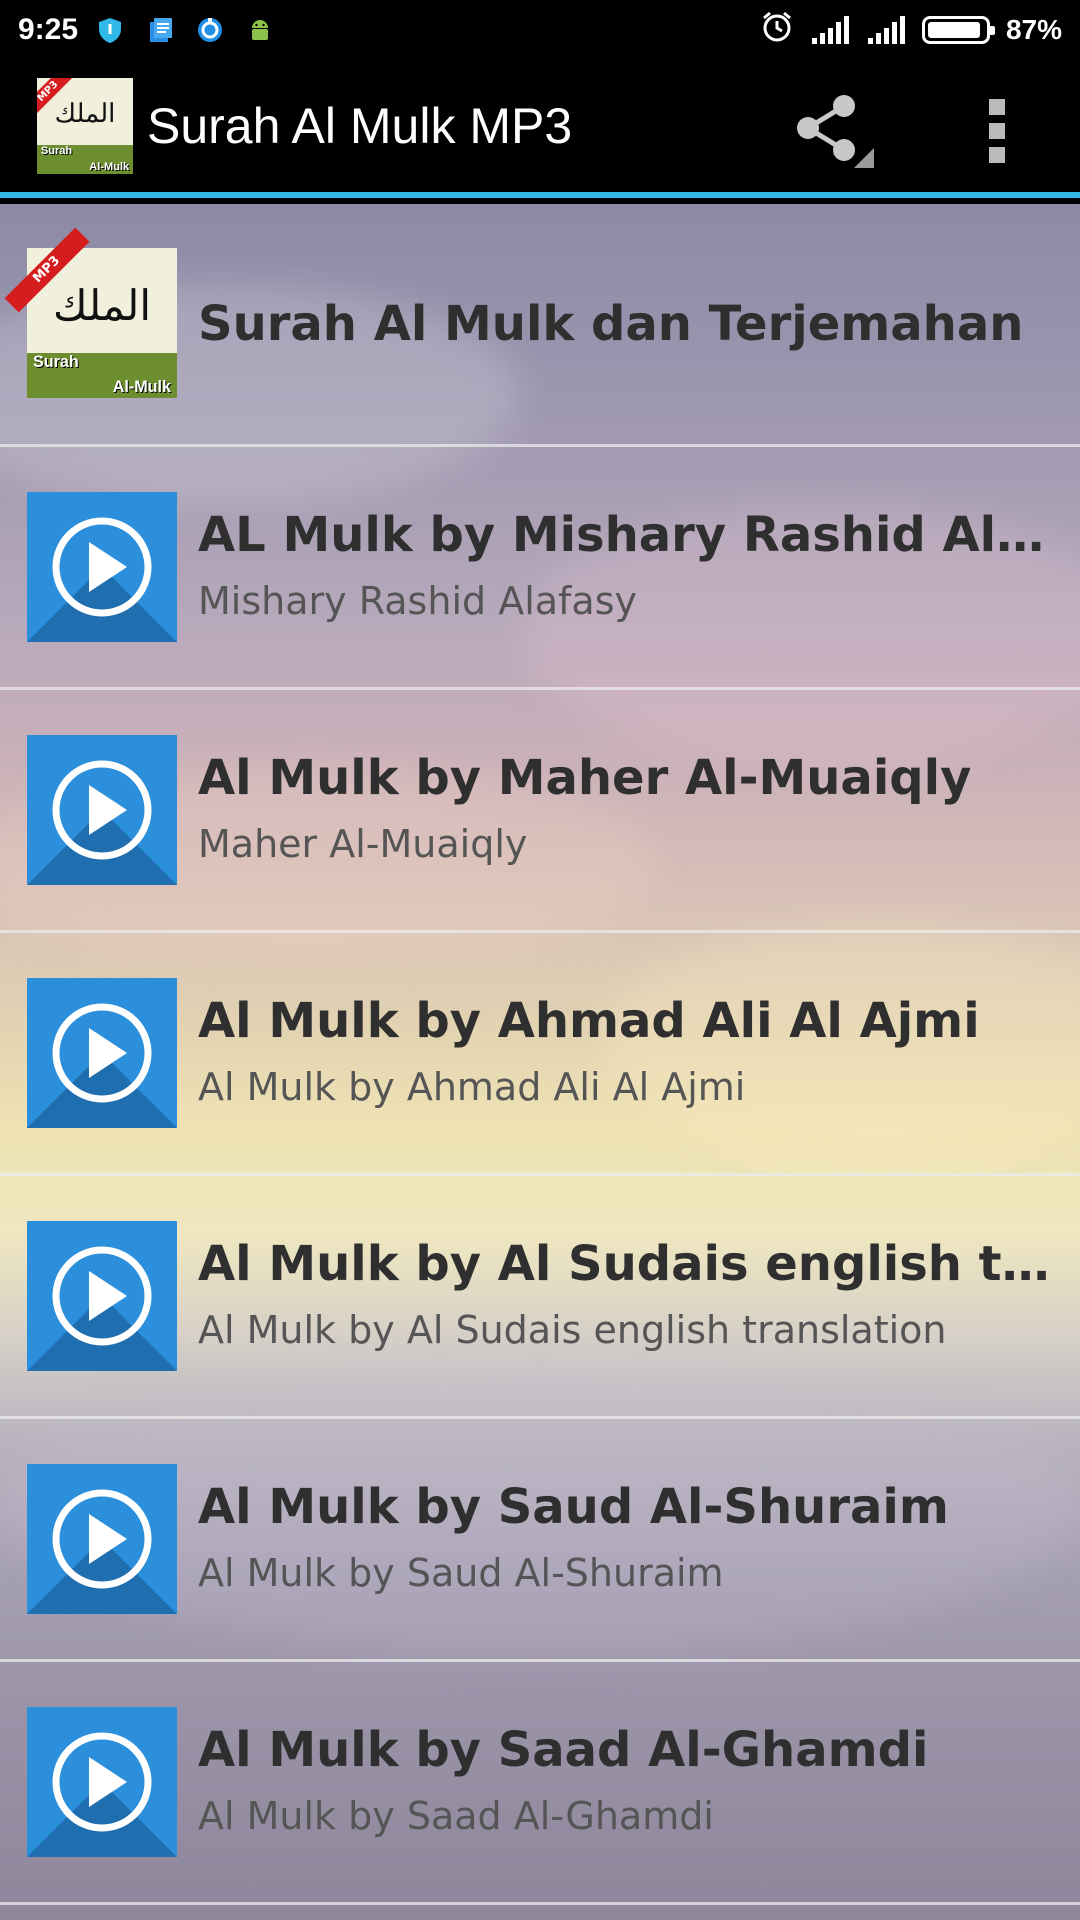 Image resolution: width=1080 pixels, height=1920 pixels. Describe the element at coordinates (540, 30) in the screenshot. I see `status-bar: 9:25 87%` at that location.